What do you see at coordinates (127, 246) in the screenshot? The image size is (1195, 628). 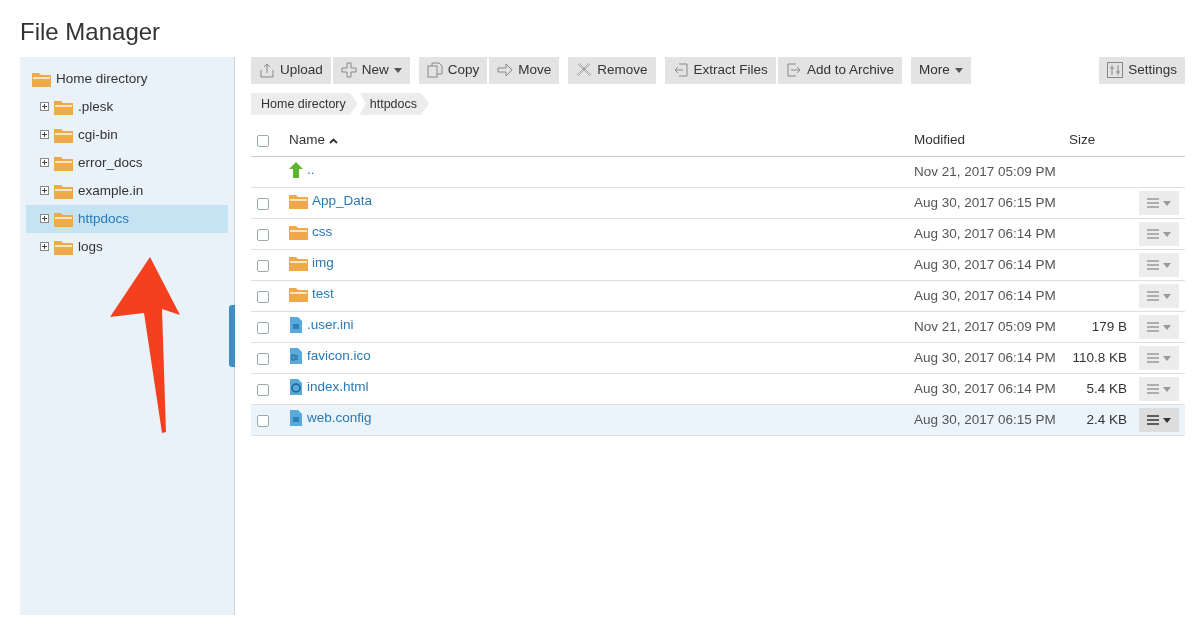 I see `tree-item: logs` at bounding box center [127, 246].